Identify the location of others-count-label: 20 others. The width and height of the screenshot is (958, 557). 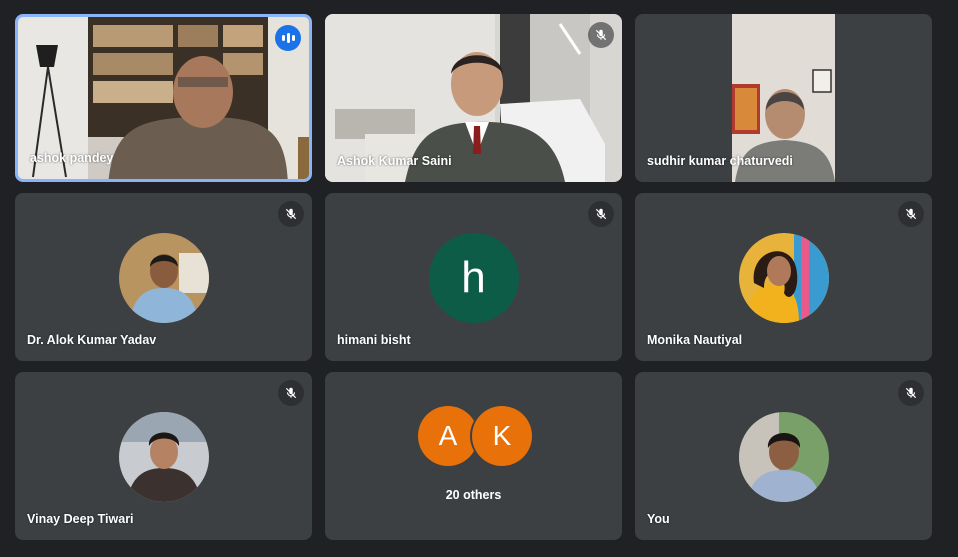
(473, 495).